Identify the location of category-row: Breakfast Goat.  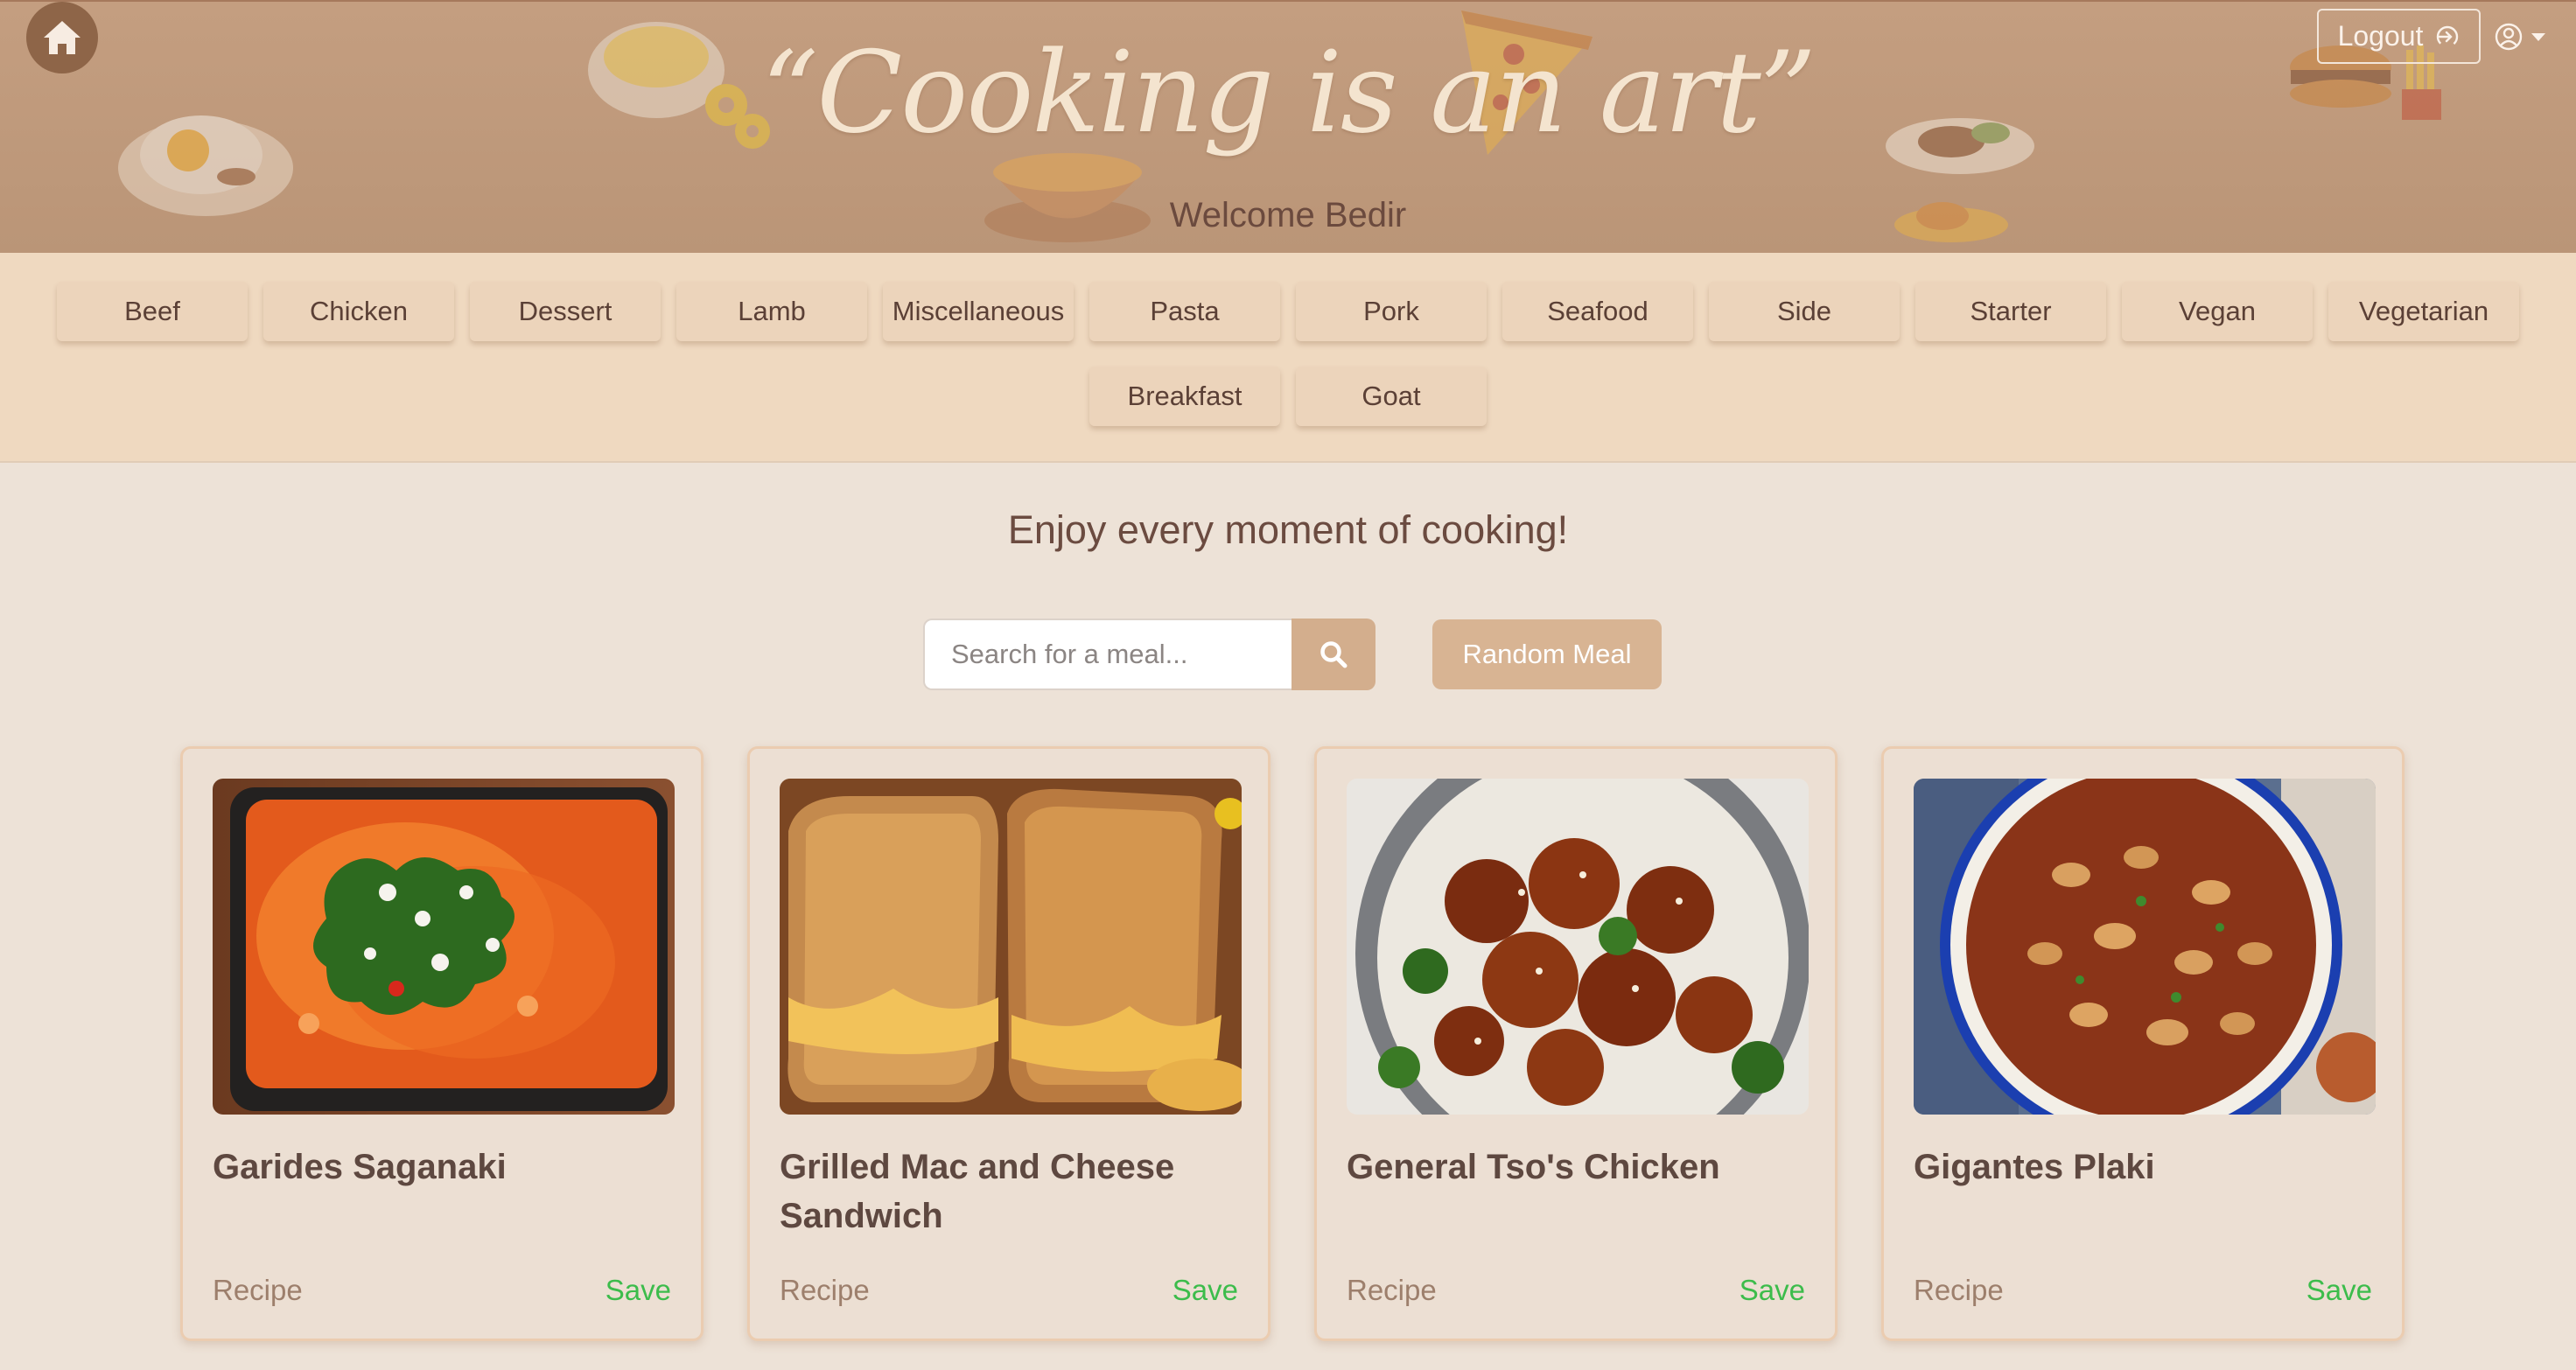
(1288, 396).